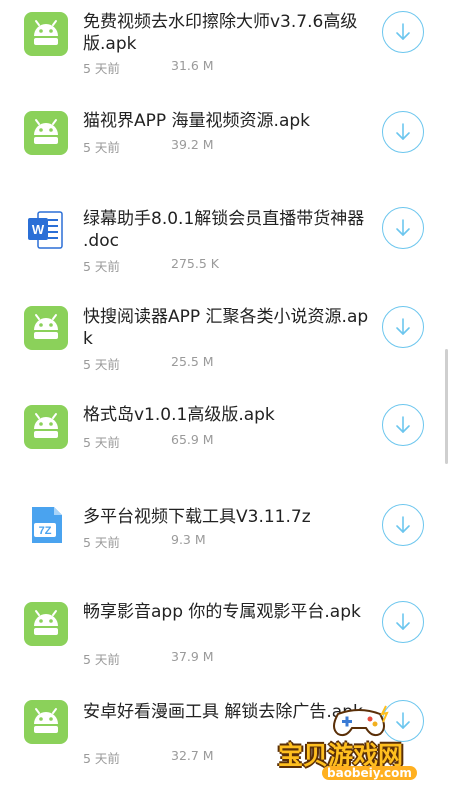 This screenshot has height=800, width=450. I want to click on file-size: 31.6 M, so click(192, 65).